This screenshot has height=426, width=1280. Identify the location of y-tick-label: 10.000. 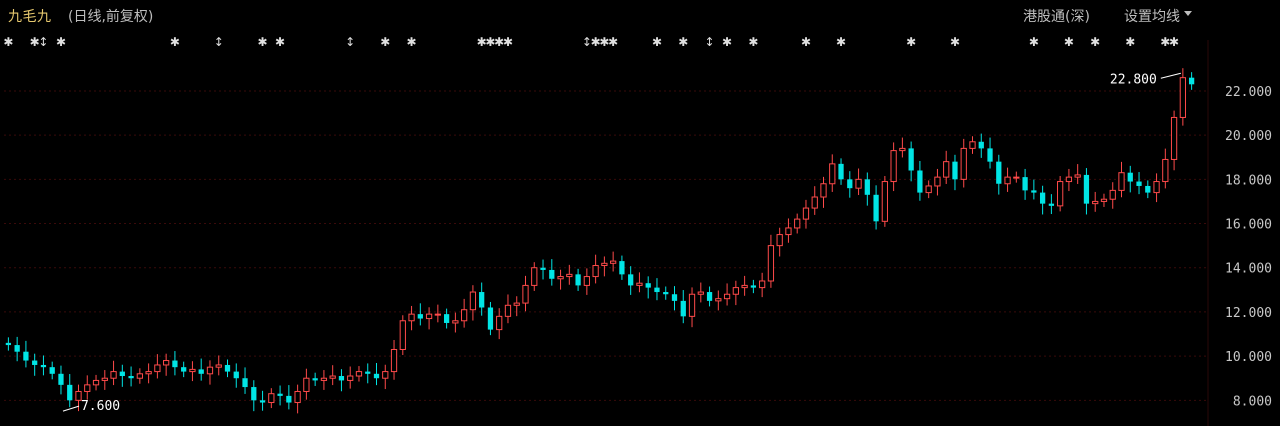
(1248, 357).